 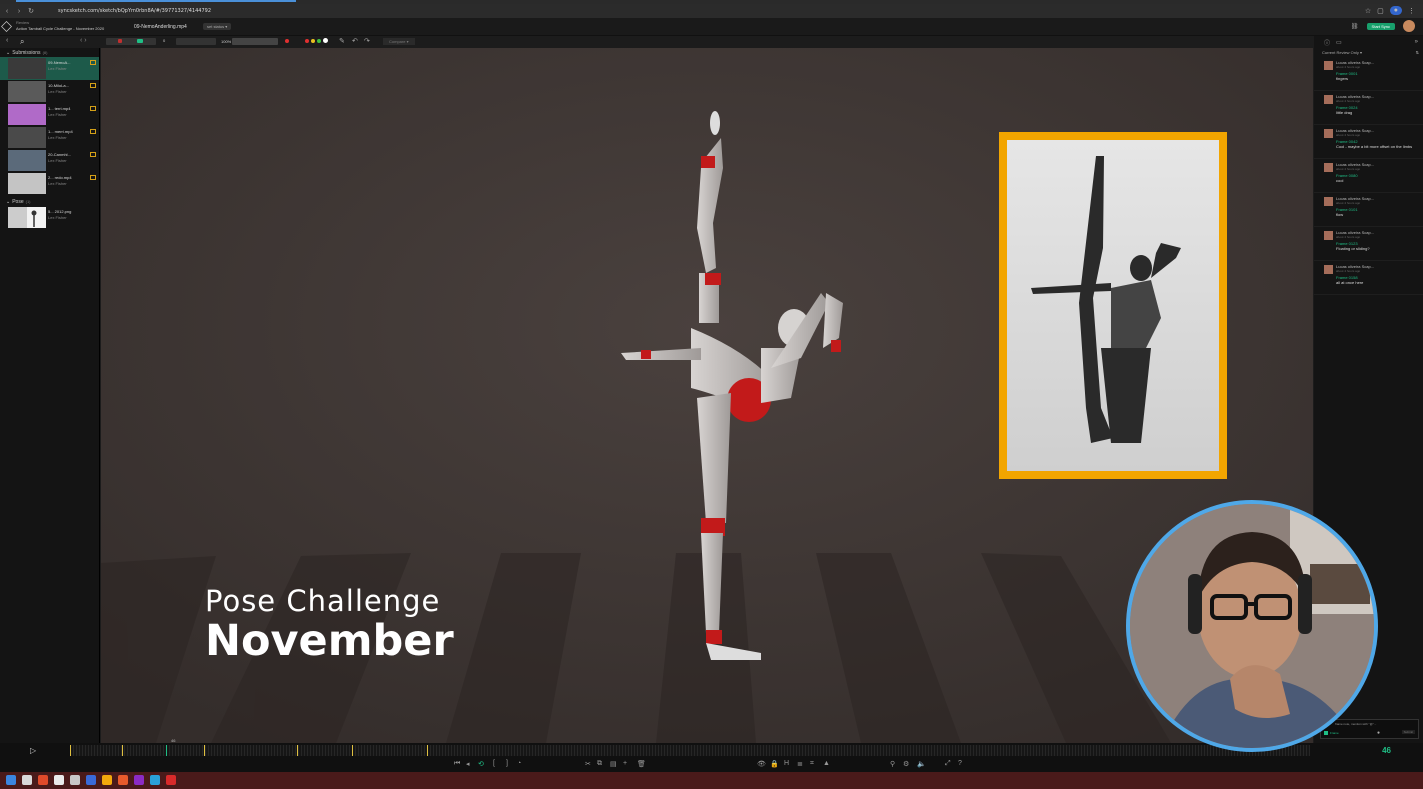 I want to click on pose-section-header: ⌄ Pose (1), so click(x=49, y=201).